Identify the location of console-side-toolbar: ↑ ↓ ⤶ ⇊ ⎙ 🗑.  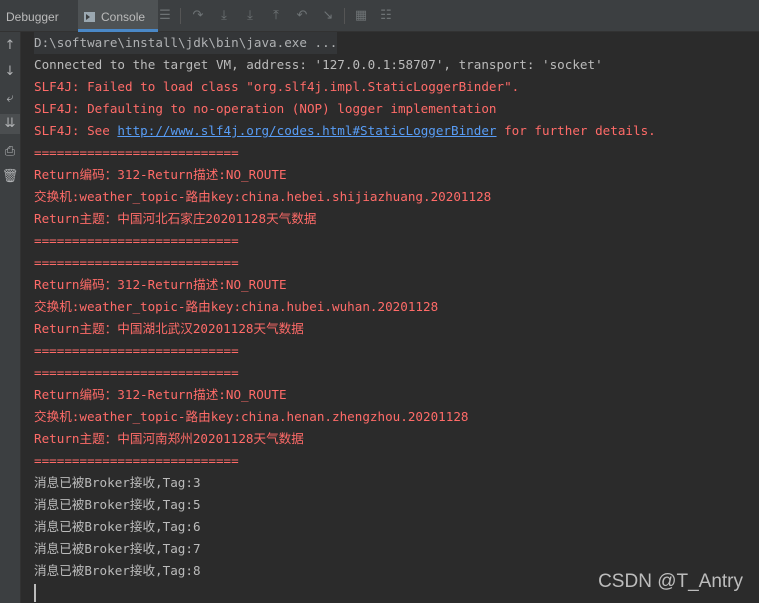
(10, 317).